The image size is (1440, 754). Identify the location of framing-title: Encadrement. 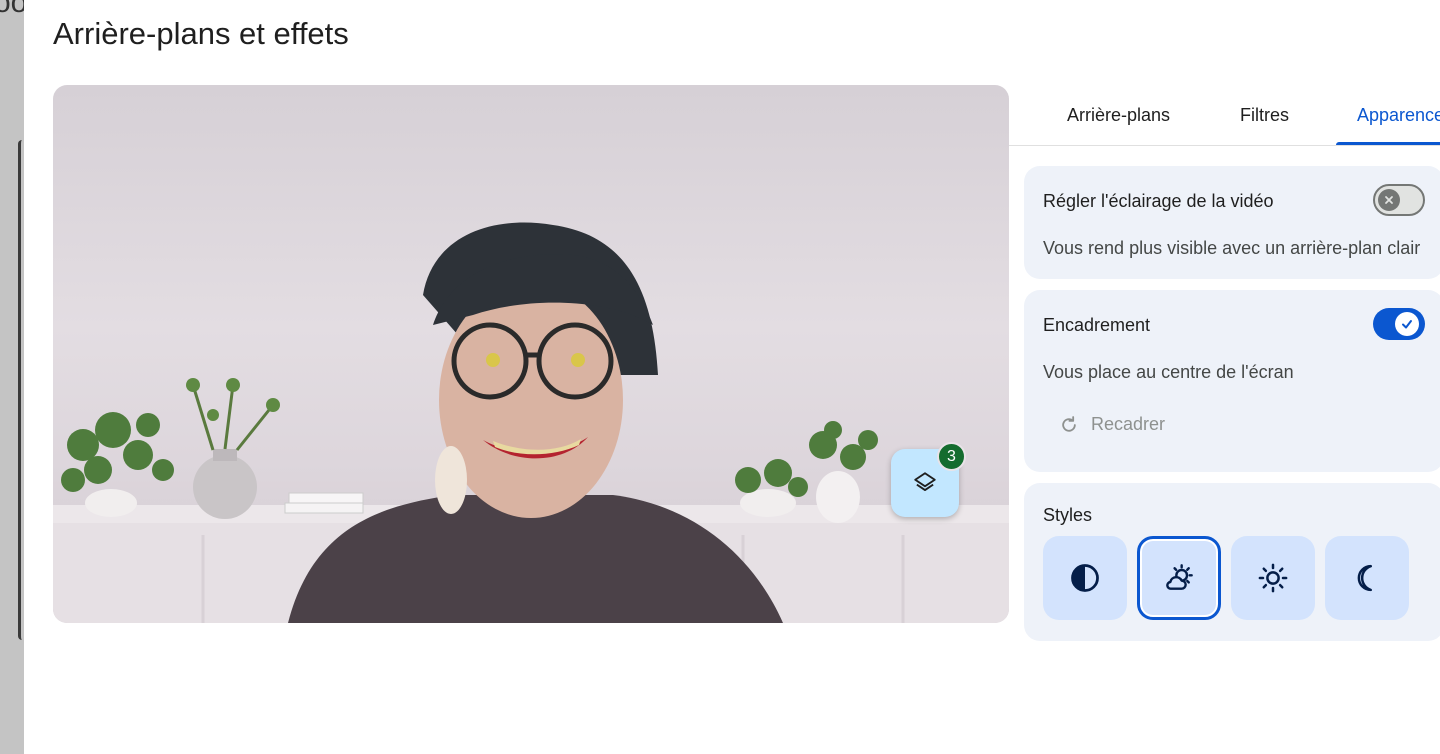
(1097, 325).